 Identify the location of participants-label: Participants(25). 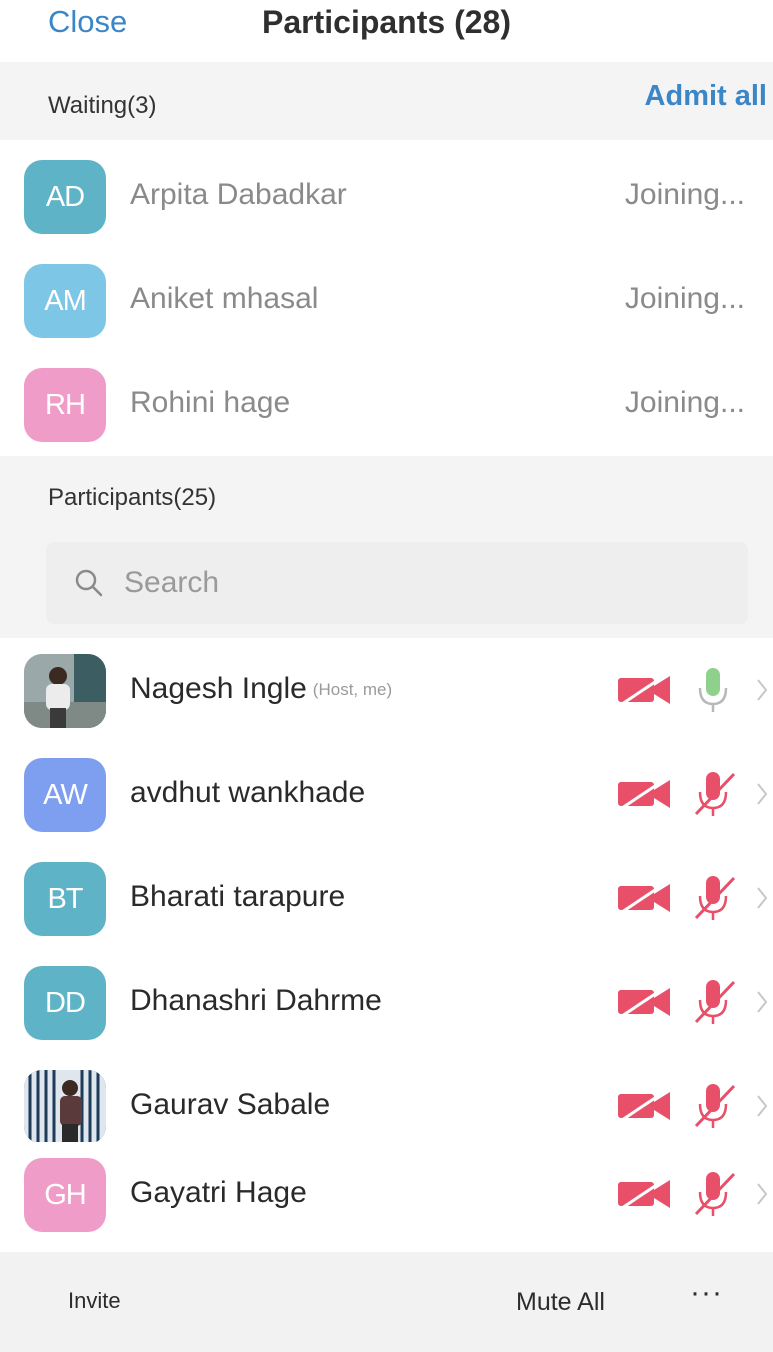
(132, 497).